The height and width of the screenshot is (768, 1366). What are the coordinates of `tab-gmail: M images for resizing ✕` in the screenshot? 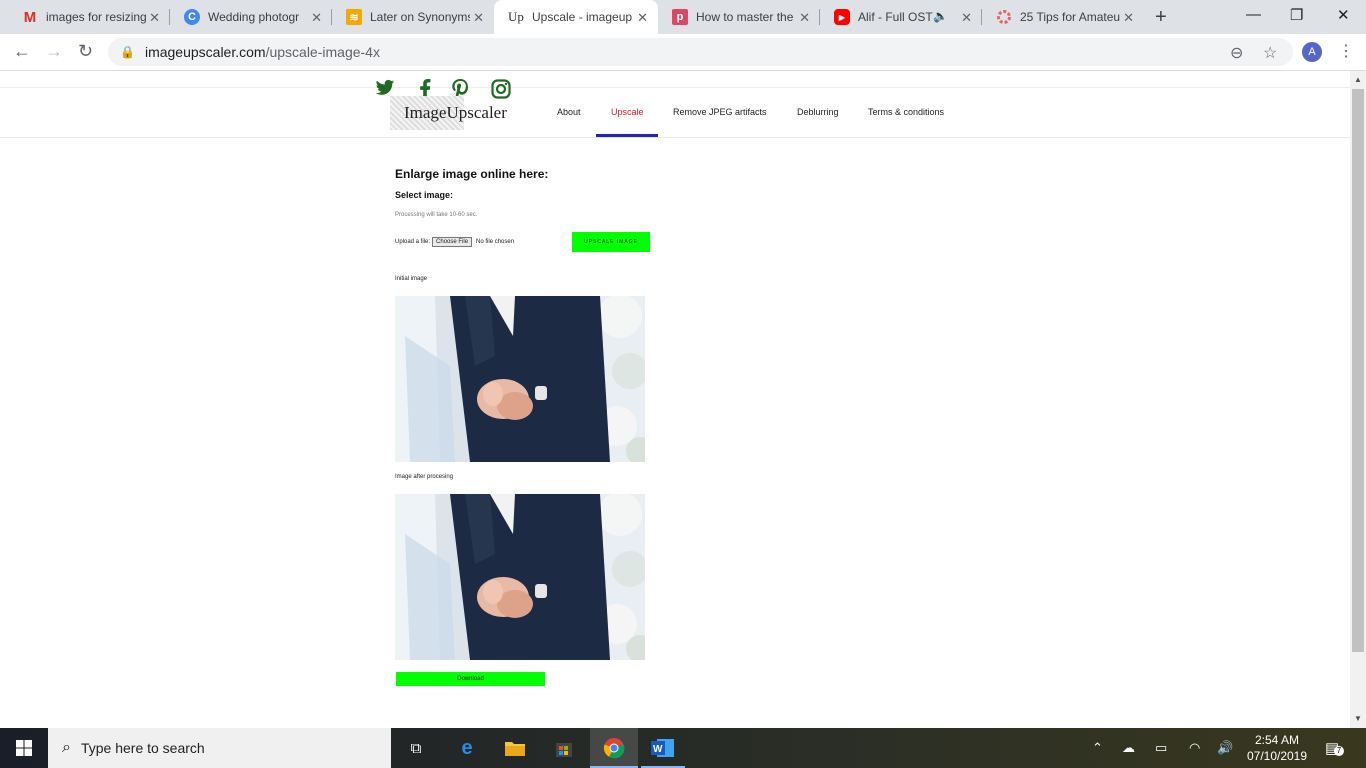 It's located at (89, 17).